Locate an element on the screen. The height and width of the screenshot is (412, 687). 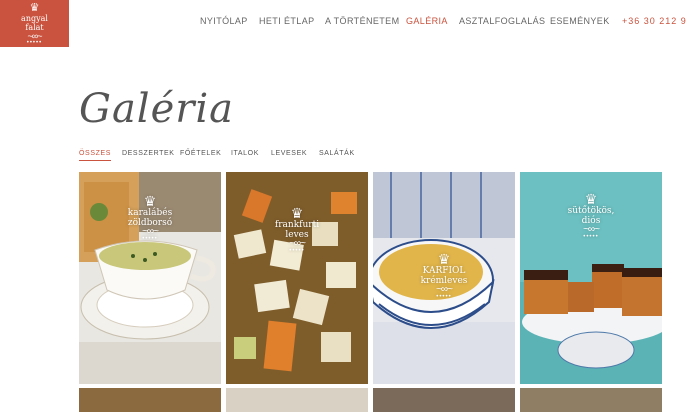
filter-foetelek: FŐÉTELEK is located at coordinates (200, 153).